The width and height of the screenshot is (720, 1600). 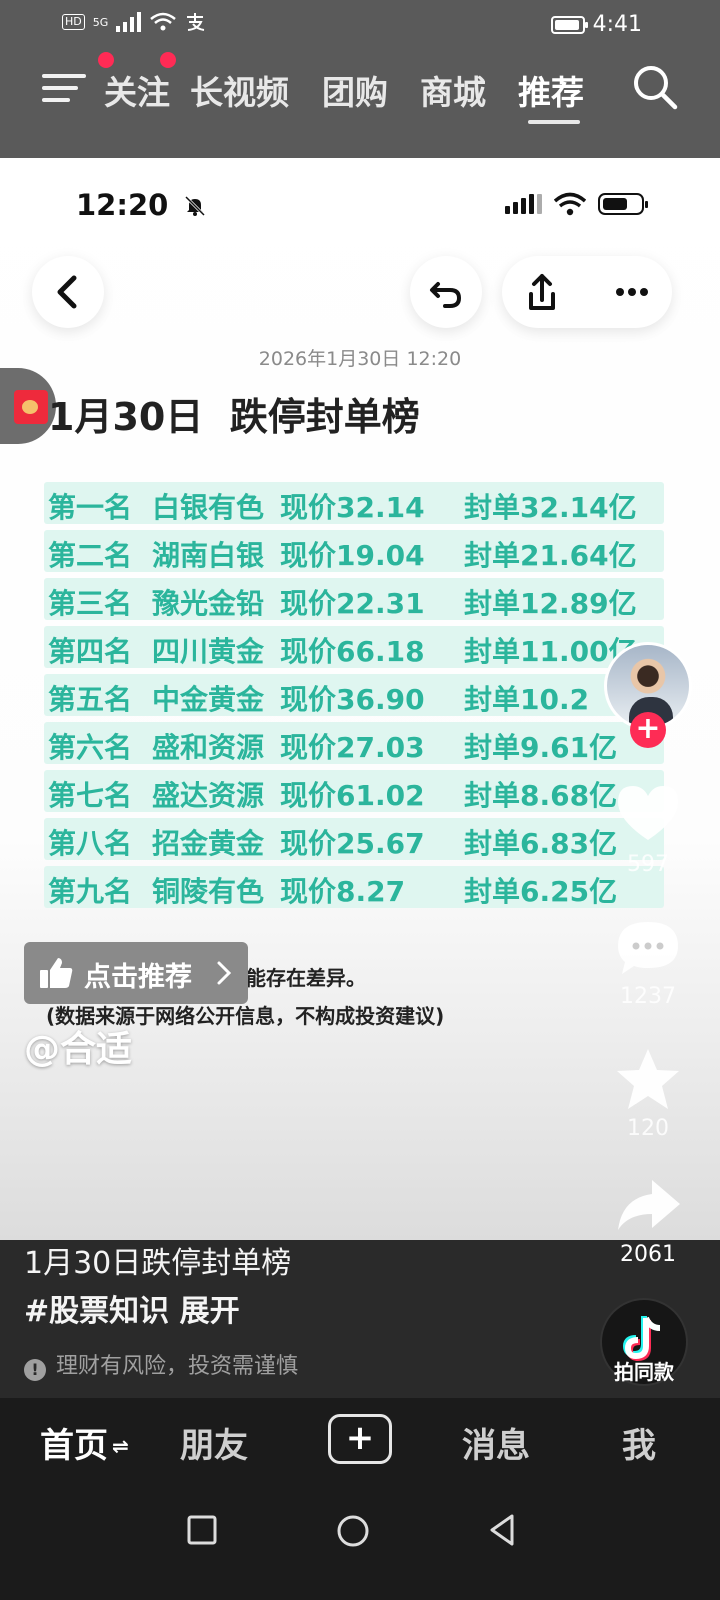 I want to click on tab-home: 首页 ⇌, so click(x=84, y=1442).